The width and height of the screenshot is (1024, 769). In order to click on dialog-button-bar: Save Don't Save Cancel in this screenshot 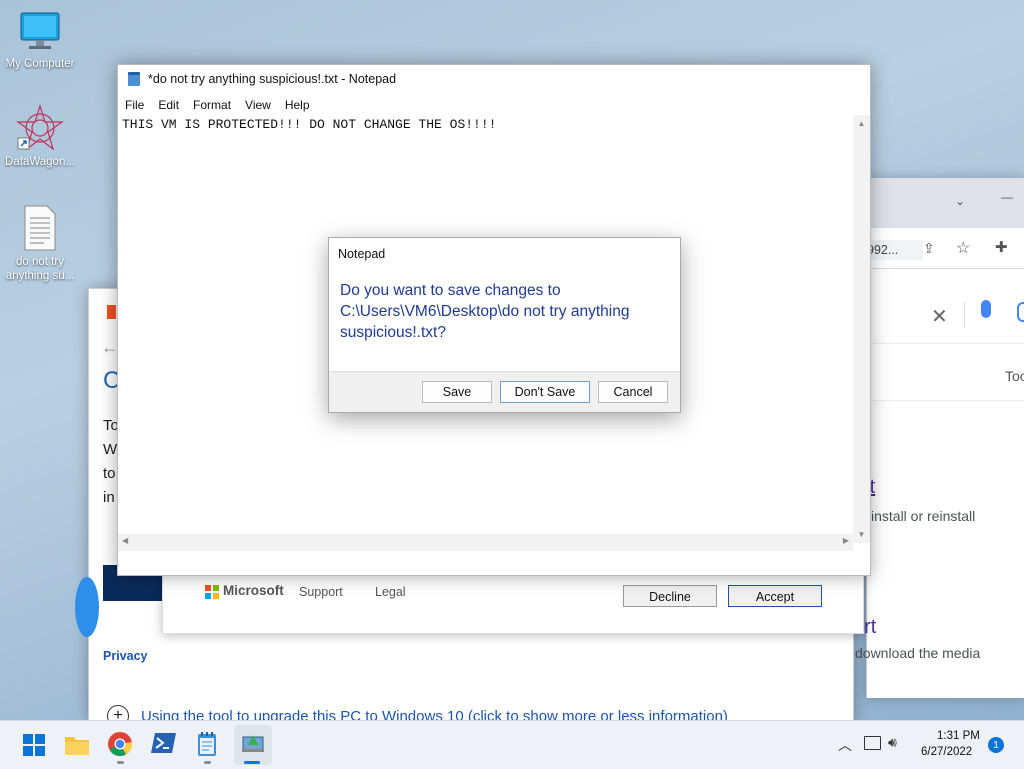, I will do `click(504, 391)`.